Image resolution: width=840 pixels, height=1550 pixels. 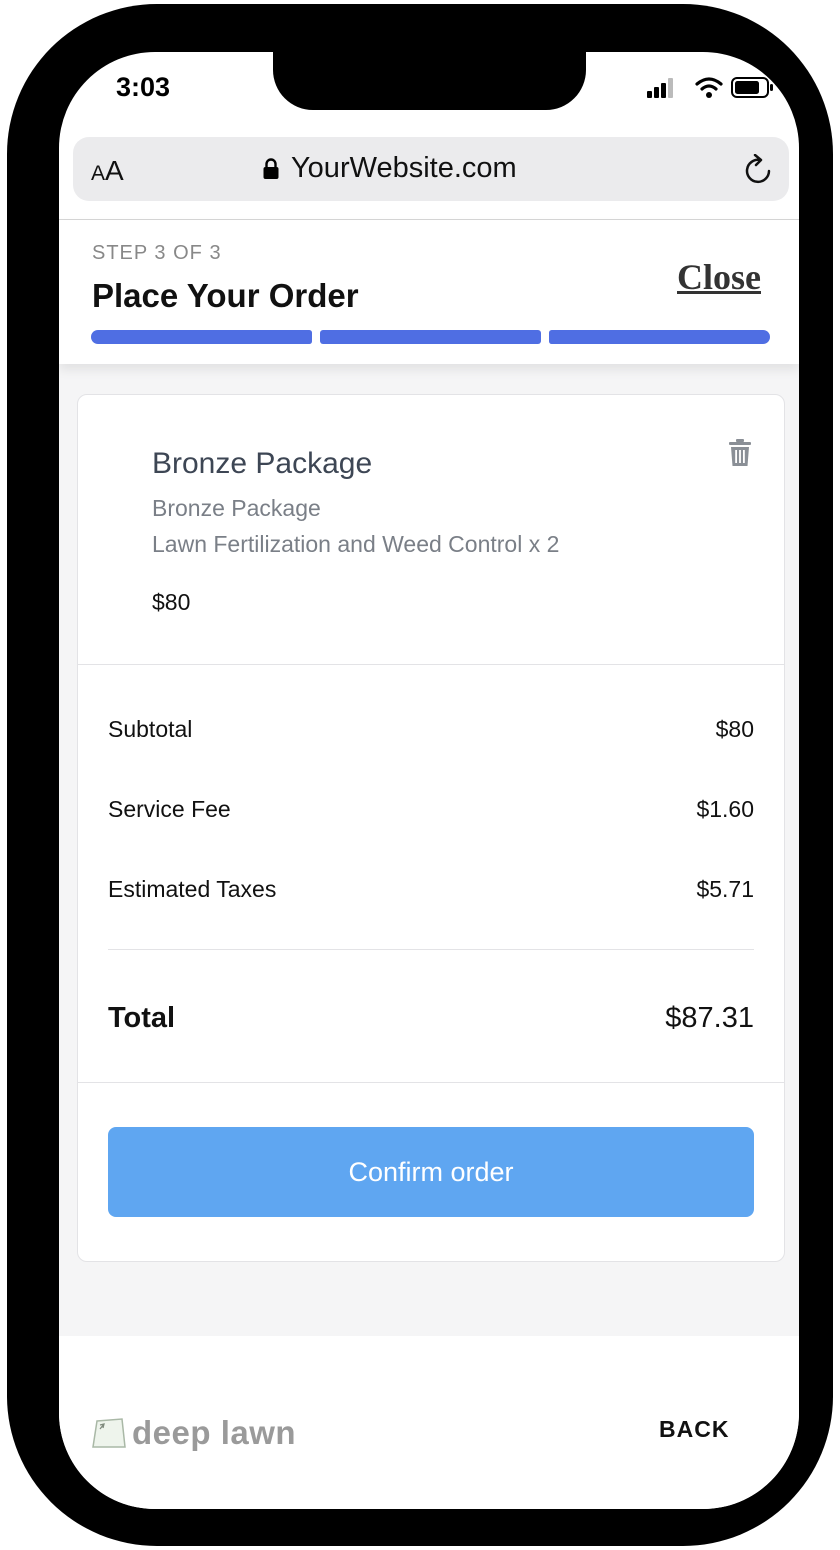 What do you see at coordinates (694, 1429) in the screenshot?
I see `back-button: BACK` at bounding box center [694, 1429].